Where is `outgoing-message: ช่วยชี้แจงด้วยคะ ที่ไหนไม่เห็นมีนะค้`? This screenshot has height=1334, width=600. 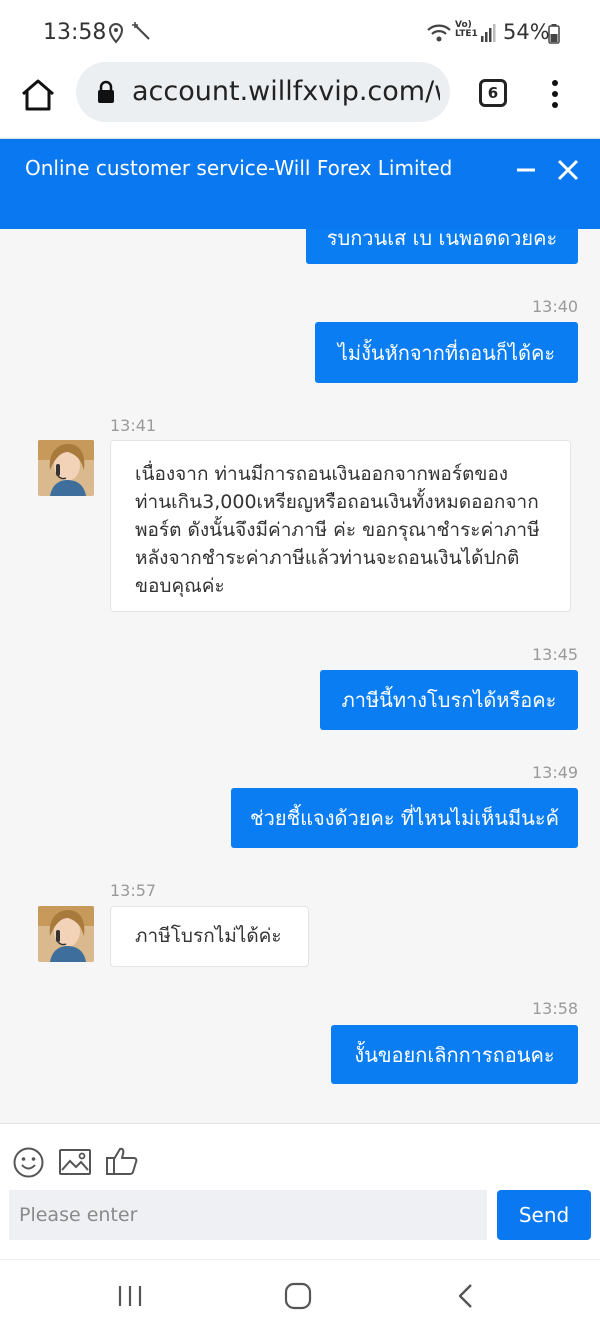 outgoing-message: ช่วยชี้แจงด้วยคะ ที่ไหนไม่เห็นมีนะค้ is located at coordinates (404, 818).